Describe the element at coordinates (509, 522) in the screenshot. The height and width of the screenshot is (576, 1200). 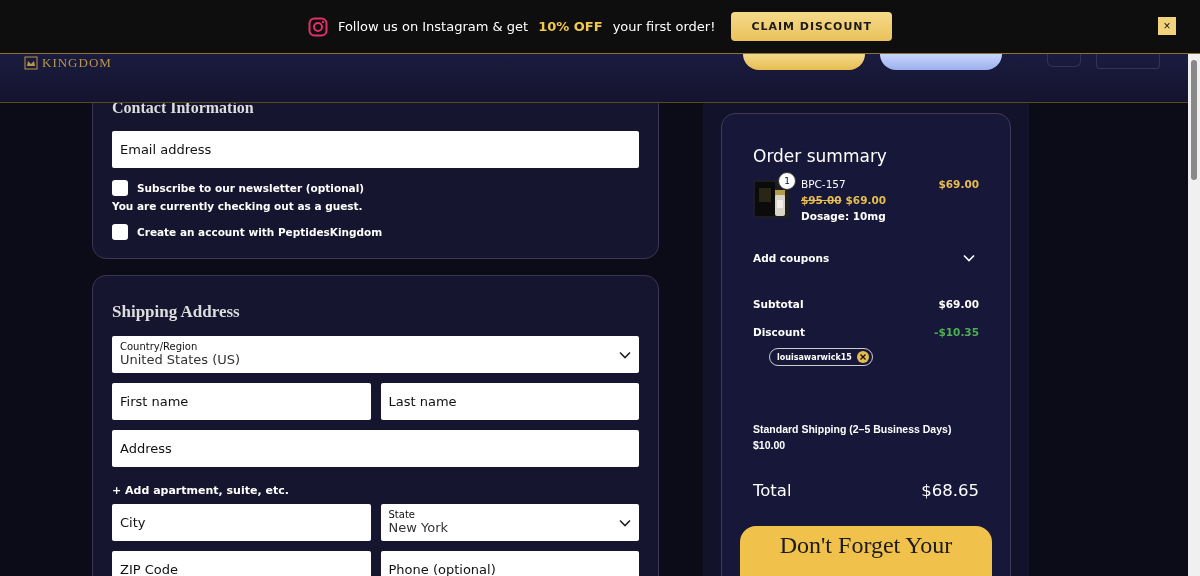
I see `state-select: State New York` at that location.